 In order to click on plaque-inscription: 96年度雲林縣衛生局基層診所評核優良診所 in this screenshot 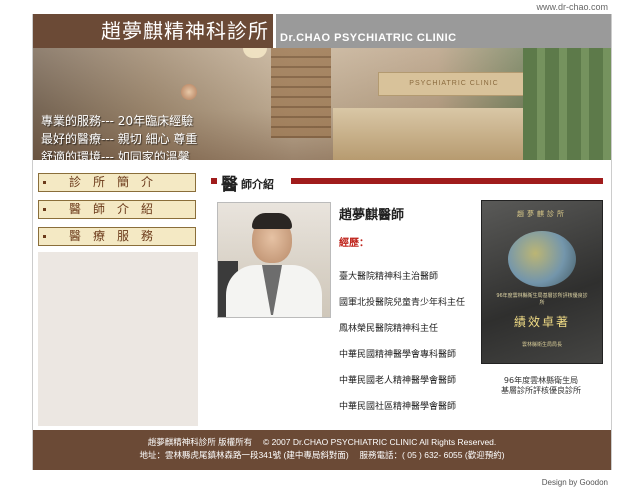, I will do `click(542, 299)`.